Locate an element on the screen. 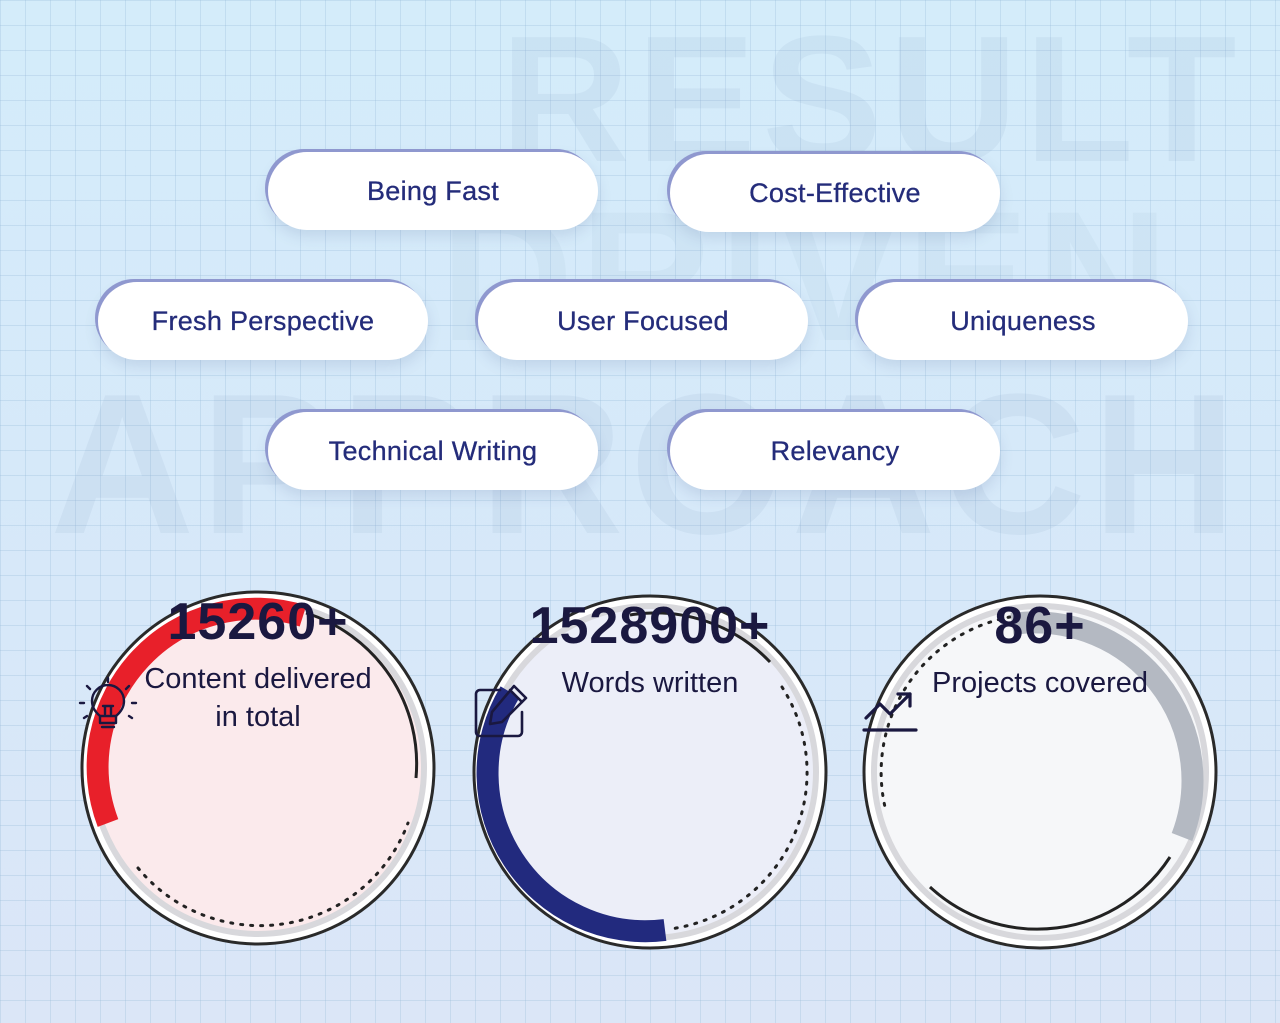 The width and height of the screenshot is (1280, 1023). pill-label: Technical Writing is located at coordinates (433, 450).